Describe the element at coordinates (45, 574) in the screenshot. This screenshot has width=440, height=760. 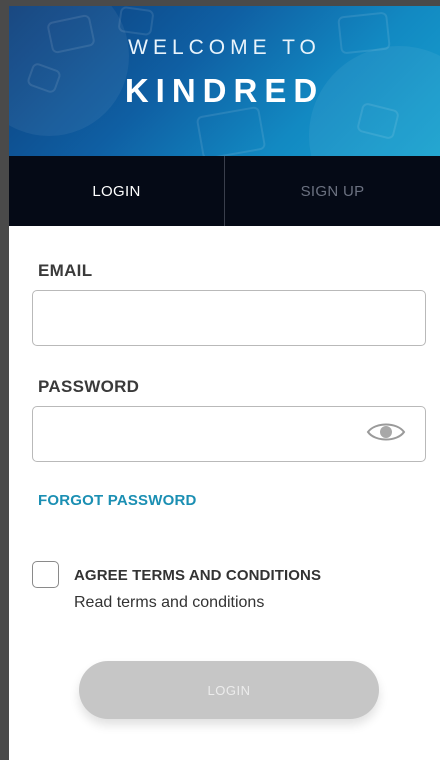
I see `agree-terms-checkbox` at that location.